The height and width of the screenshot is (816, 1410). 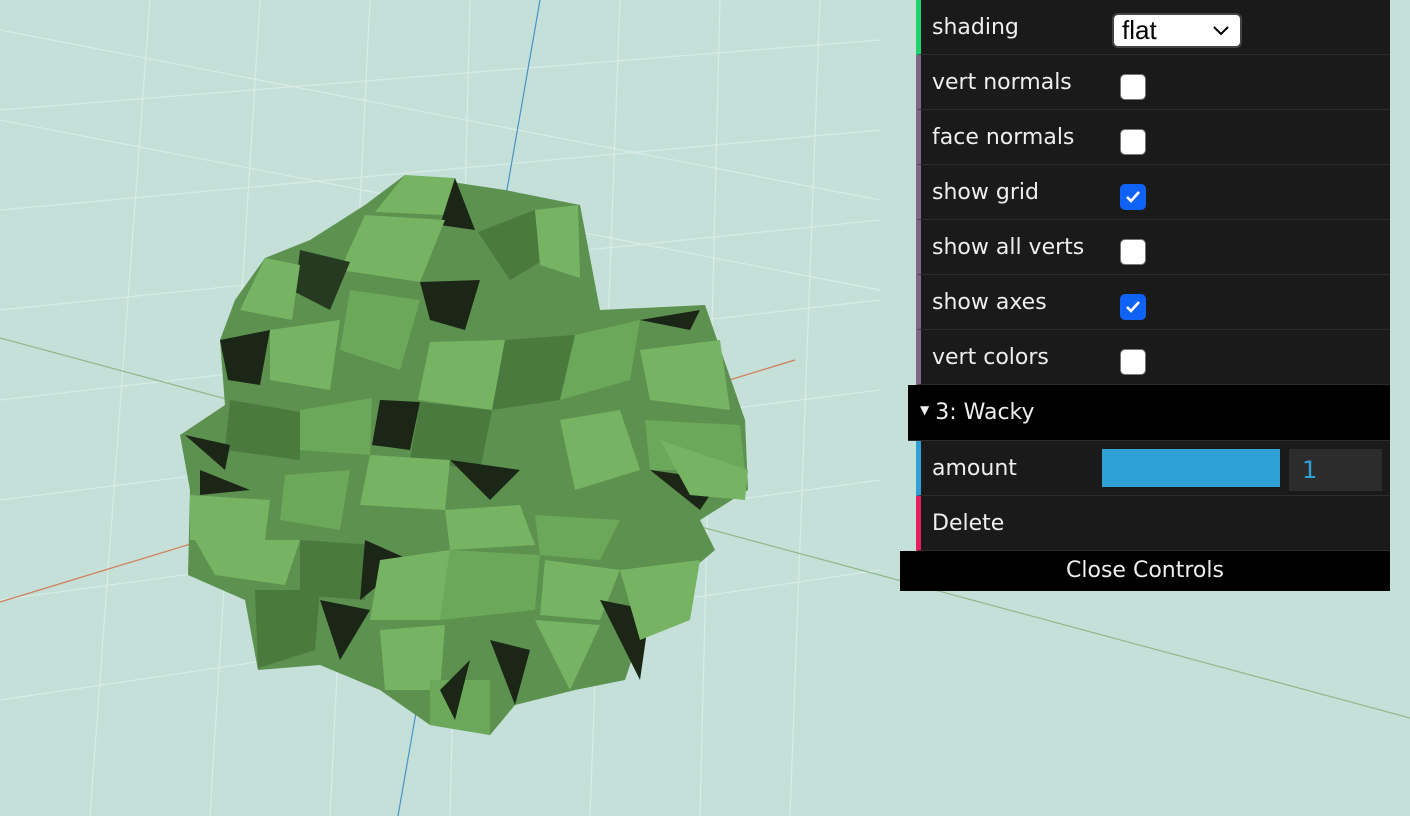 What do you see at coordinates (968, 523) in the screenshot?
I see `delete-label: Delete` at bounding box center [968, 523].